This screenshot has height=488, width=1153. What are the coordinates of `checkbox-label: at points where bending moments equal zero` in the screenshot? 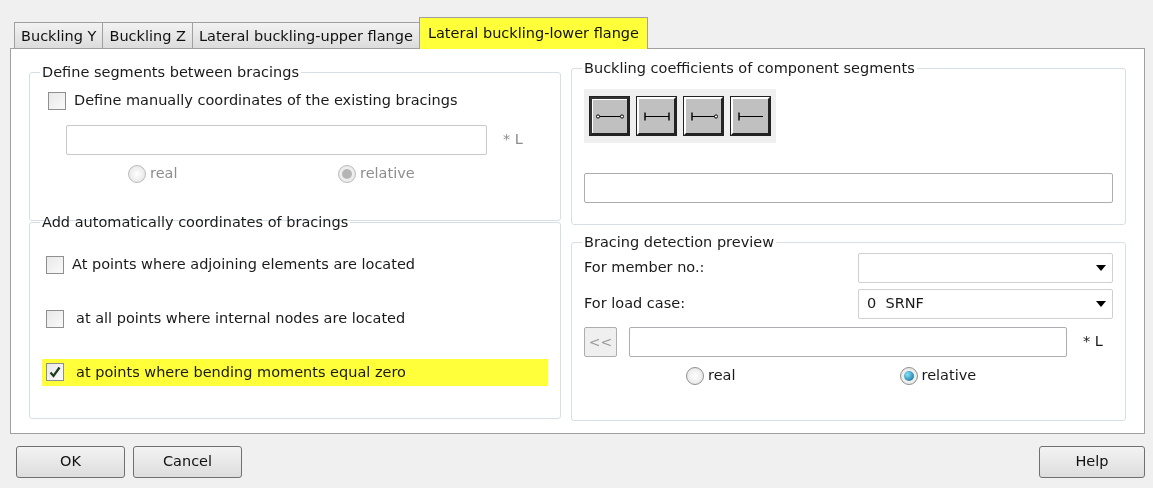 It's located at (241, 372).